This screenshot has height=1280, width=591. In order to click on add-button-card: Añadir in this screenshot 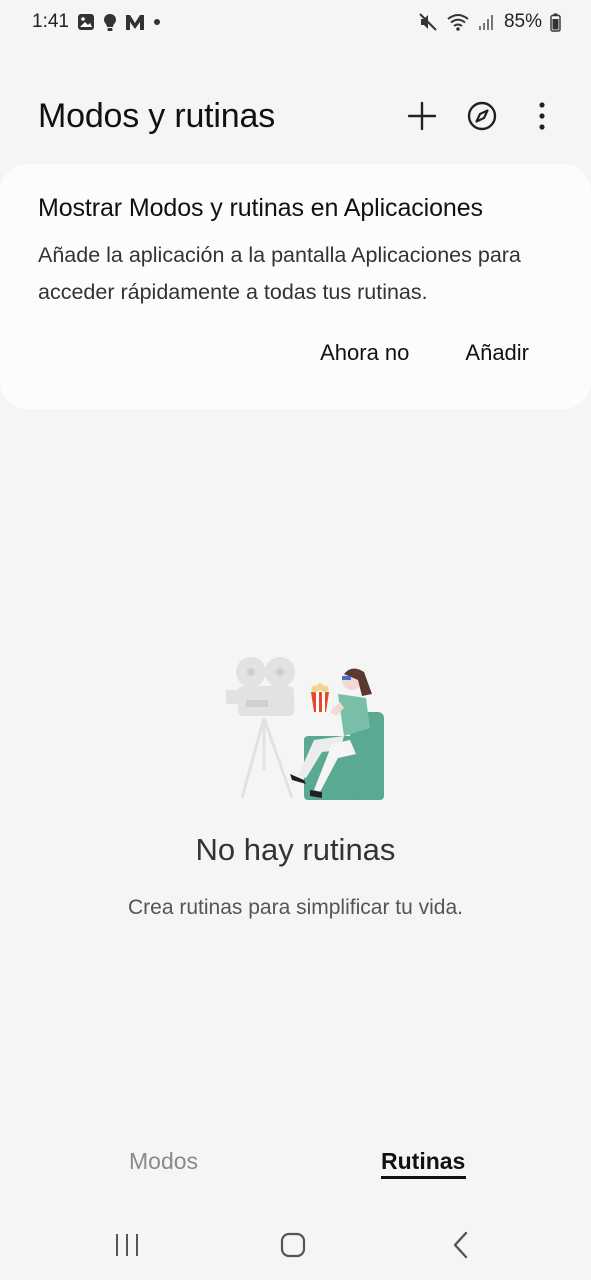, I will do `click(497, 353)`.